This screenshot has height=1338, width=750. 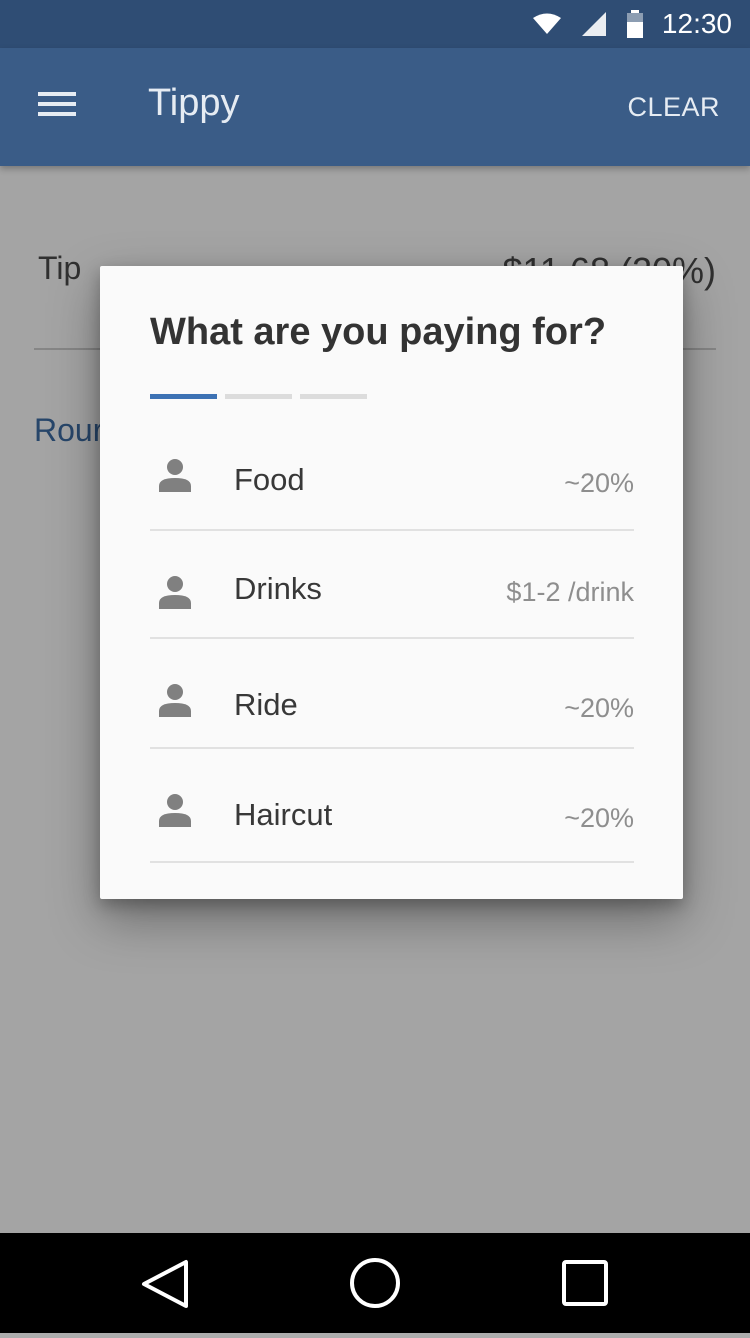 What do you see at coordinates (194, 103) in the screenshot?
I see `app-title: Tippy` at bounding box center [194, 103].